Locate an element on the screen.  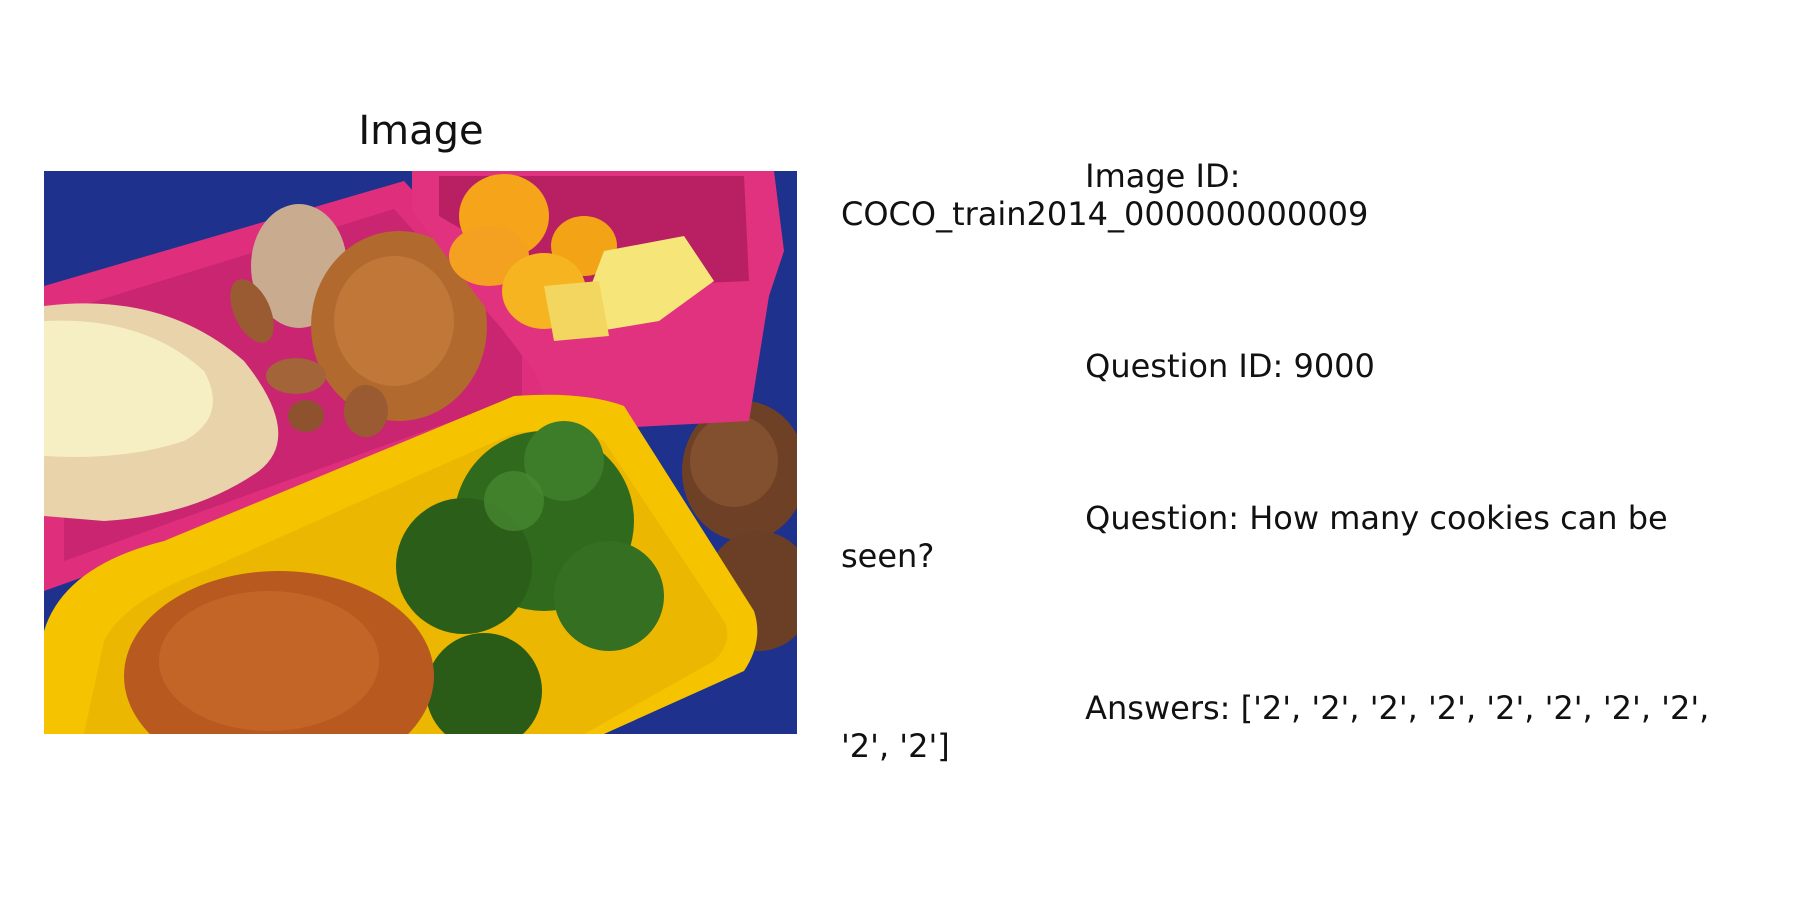
image-id-text: Image ID: COCO_train2014_000000000009 is located at coordinates (1105, 195).